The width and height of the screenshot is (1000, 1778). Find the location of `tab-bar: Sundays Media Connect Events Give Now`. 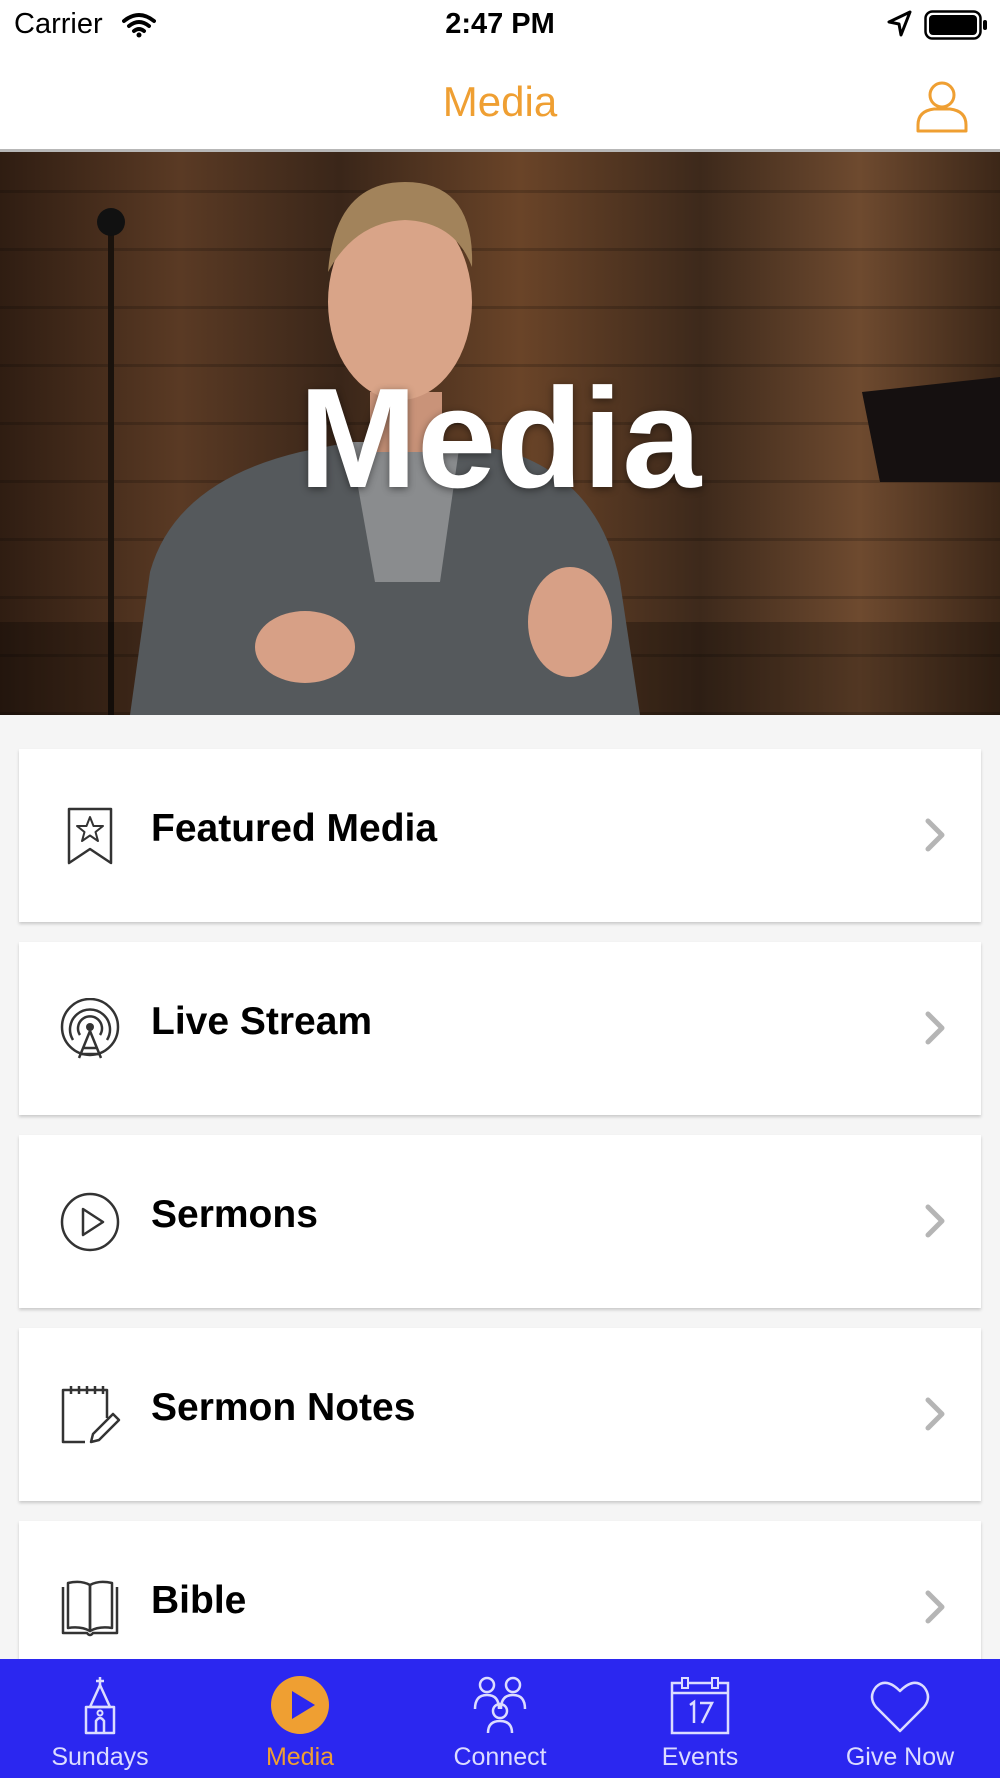

tab-bar: Sundays Media Connect Events Give Now is located at coordinates (500, 1718).